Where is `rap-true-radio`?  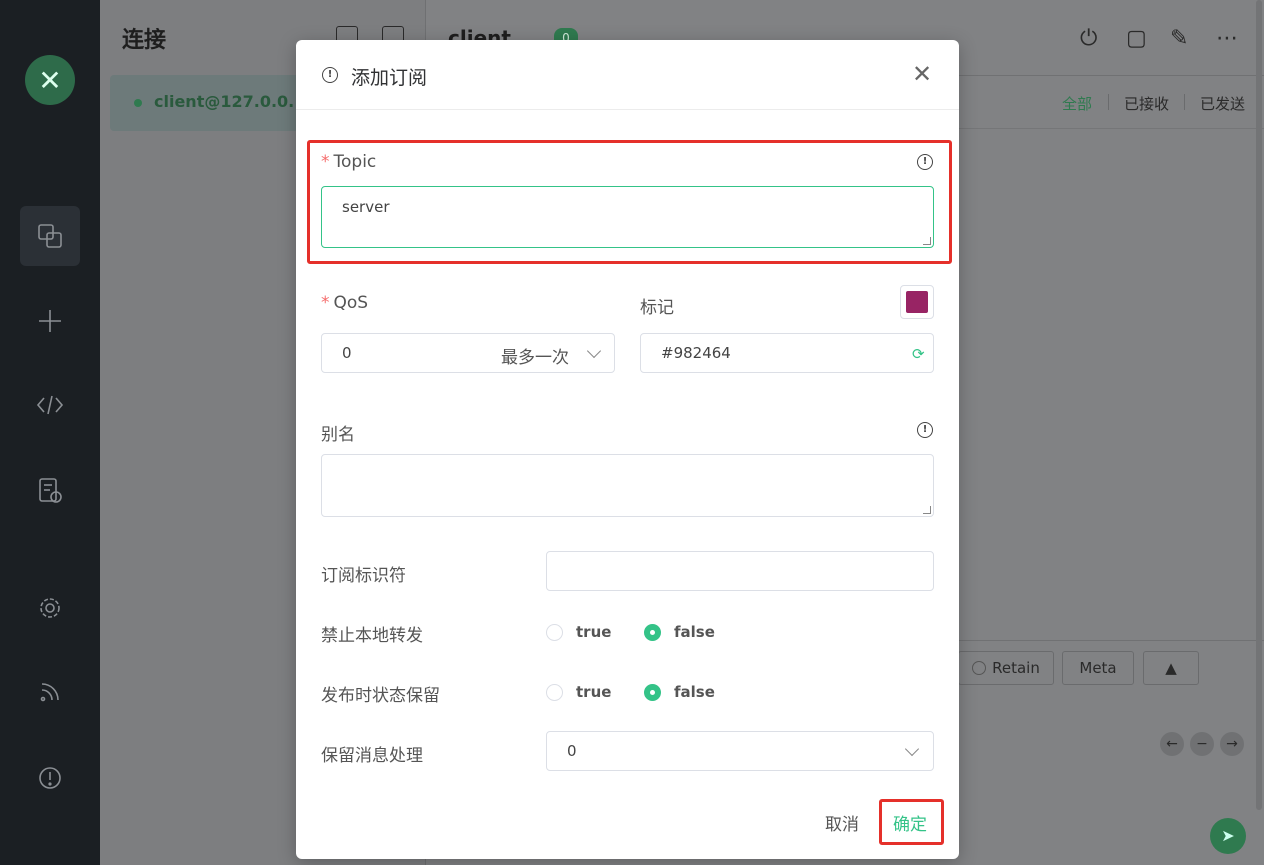
rap-true-radio is located at coordinates (554, 692).